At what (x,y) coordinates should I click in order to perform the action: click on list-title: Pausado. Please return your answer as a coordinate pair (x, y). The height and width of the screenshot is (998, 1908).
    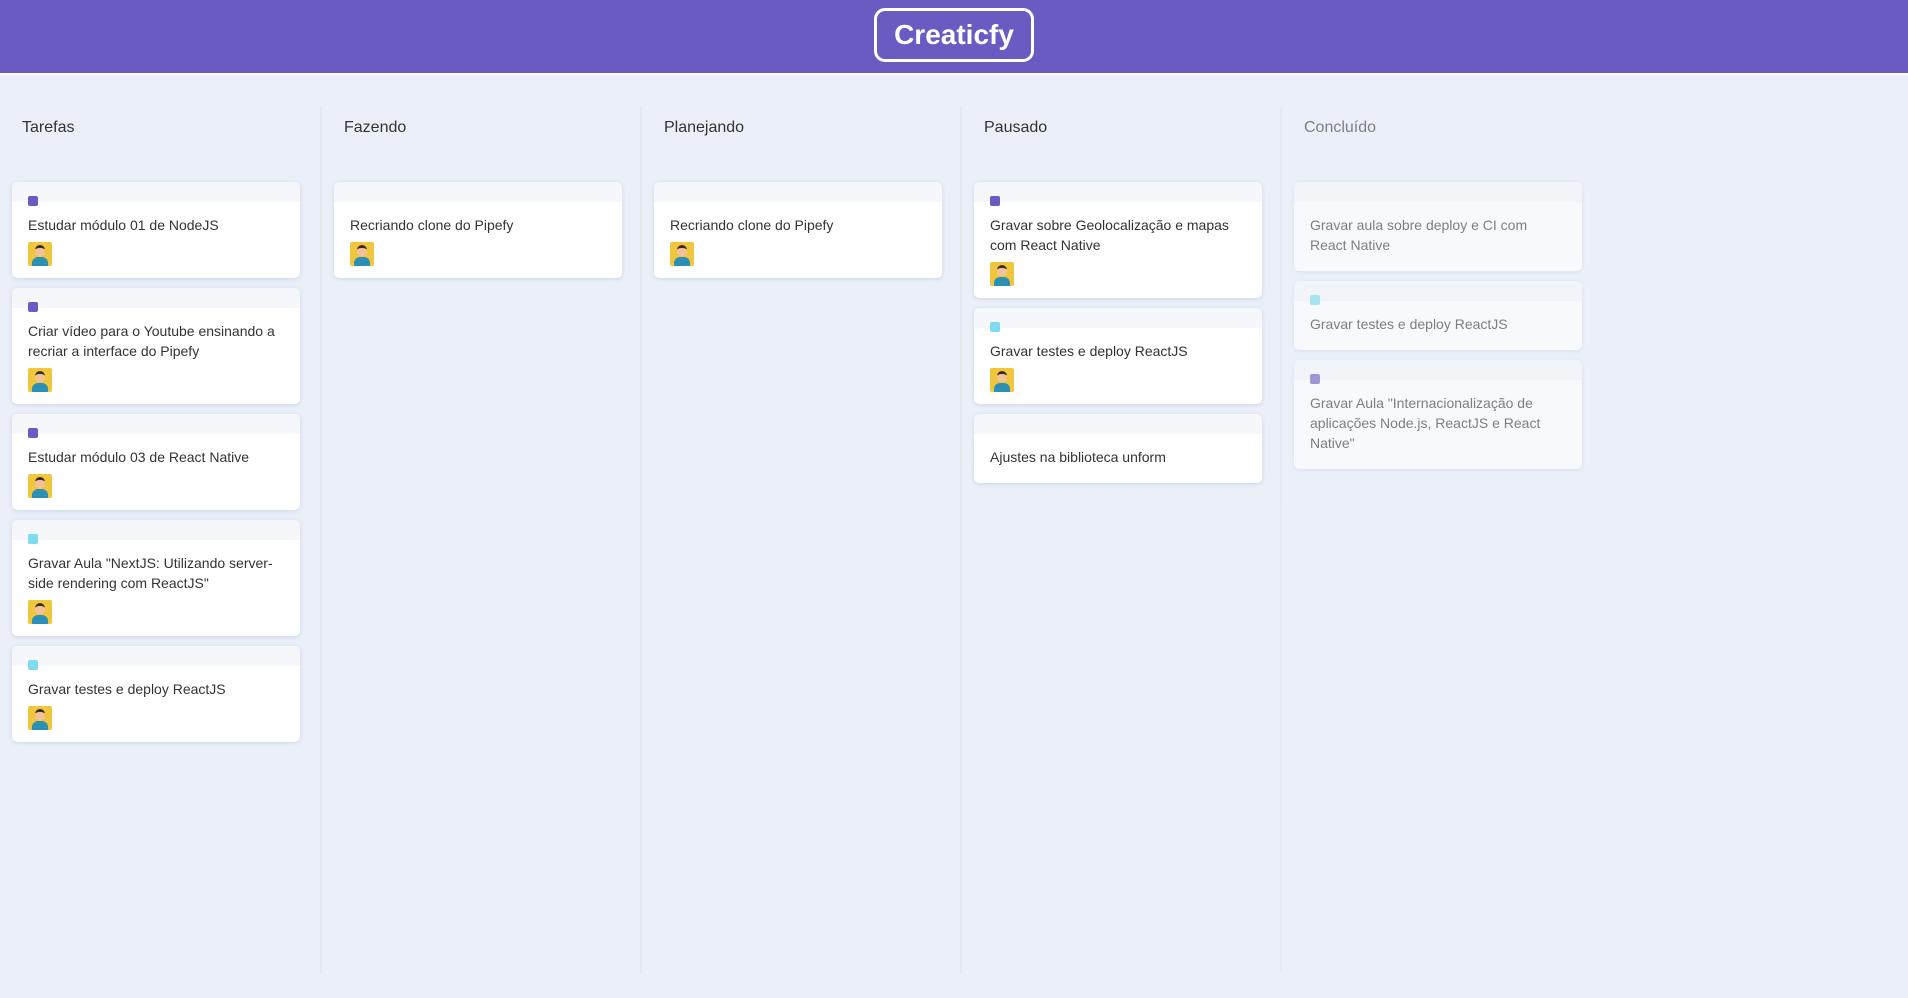
    Looking at the image, I should click on (1016, 127).